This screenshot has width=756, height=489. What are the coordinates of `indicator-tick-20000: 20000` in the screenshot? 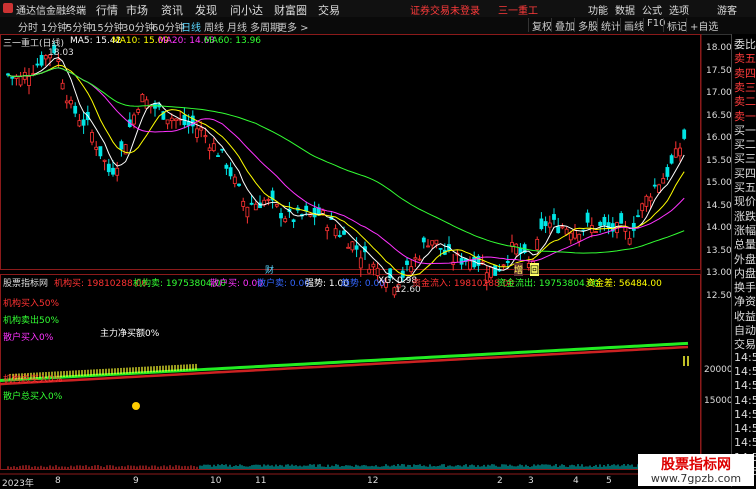 It's located at (718, 370).